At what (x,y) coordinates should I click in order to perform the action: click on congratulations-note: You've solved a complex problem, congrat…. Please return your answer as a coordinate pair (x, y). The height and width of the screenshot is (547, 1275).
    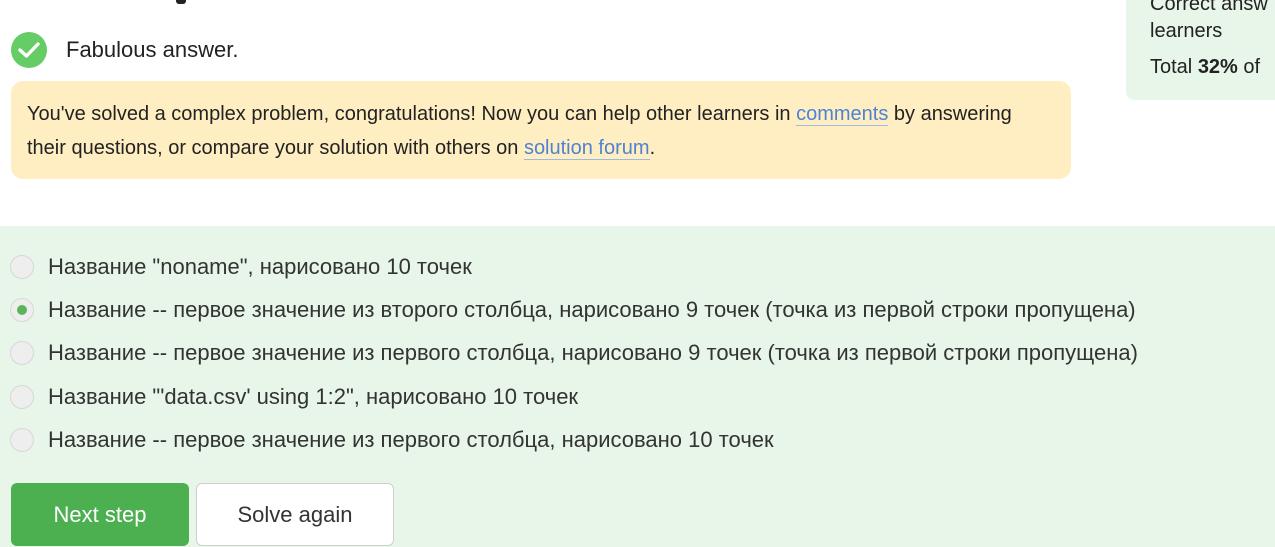
    Looking at the image, I should click on (541, 130).